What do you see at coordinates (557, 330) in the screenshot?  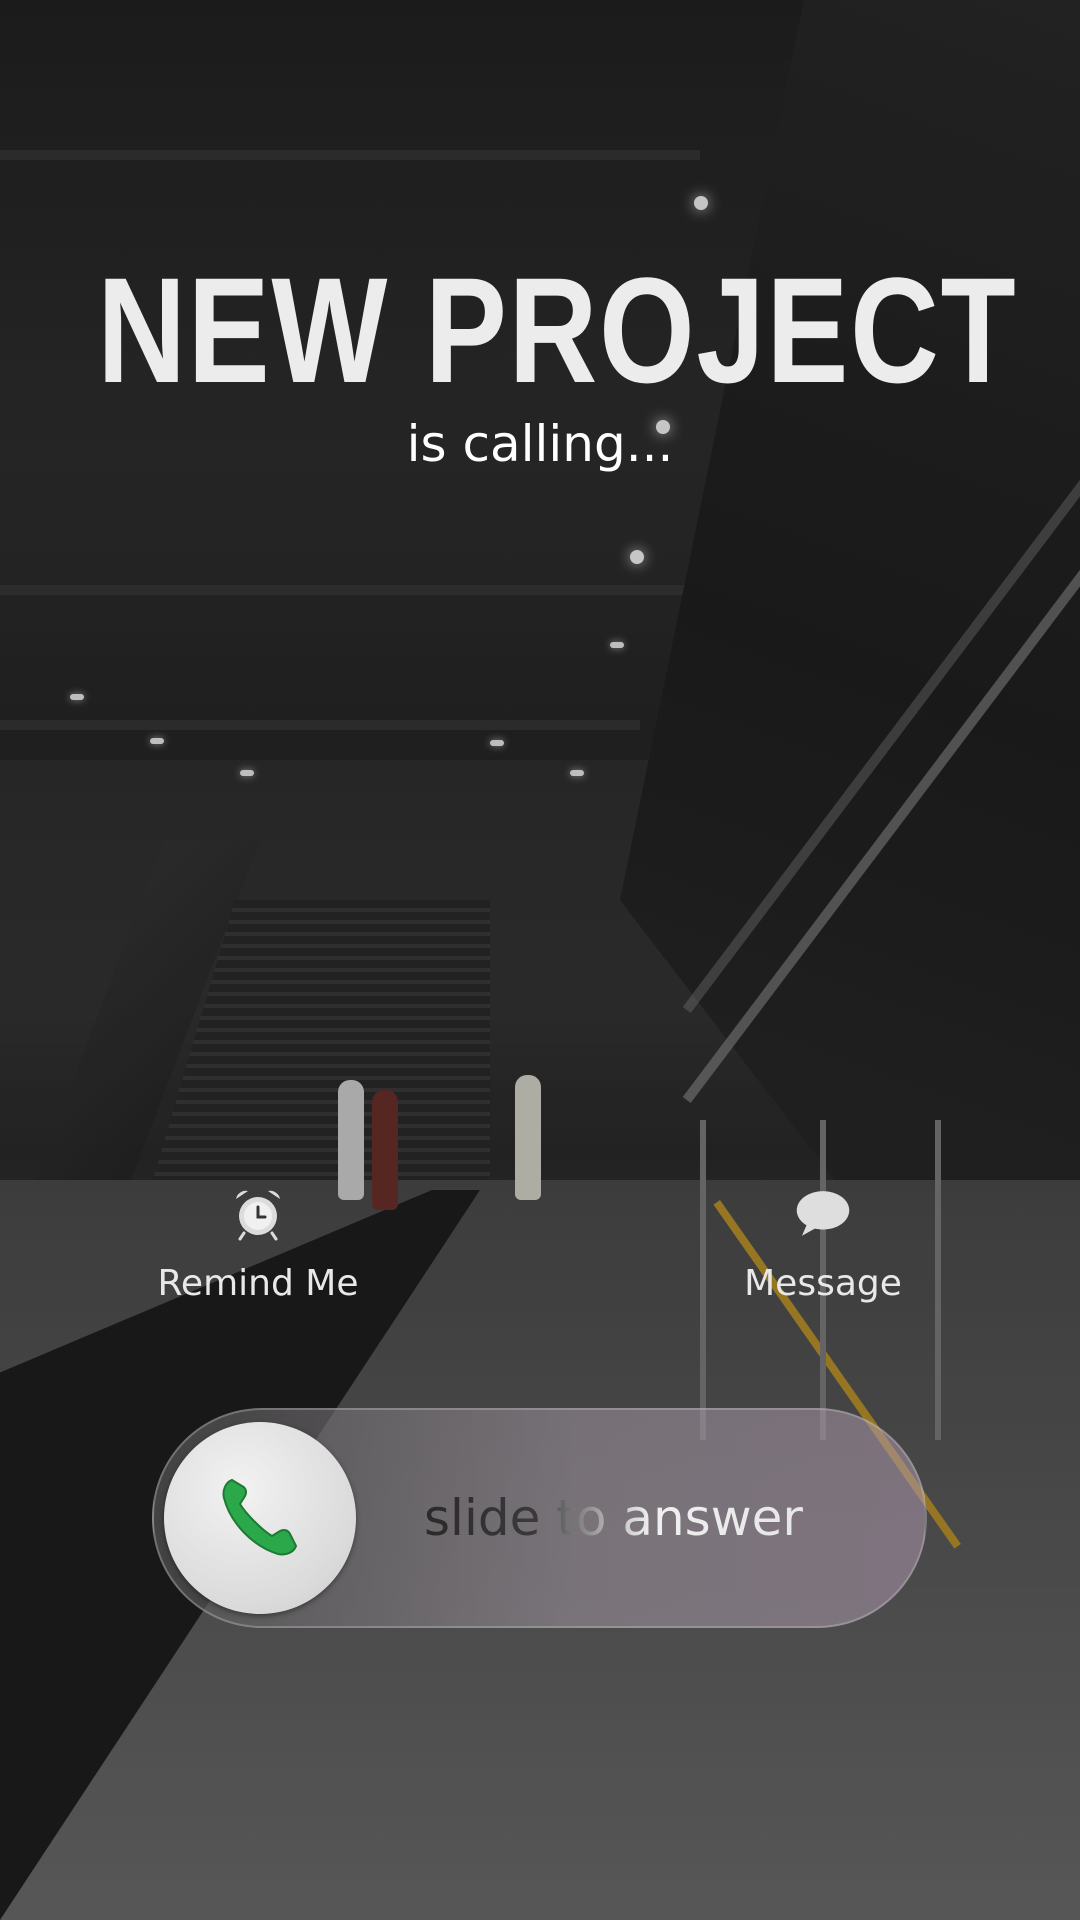 I see `caller-name: NEW PROJECT` at bounding box center [557, 330].